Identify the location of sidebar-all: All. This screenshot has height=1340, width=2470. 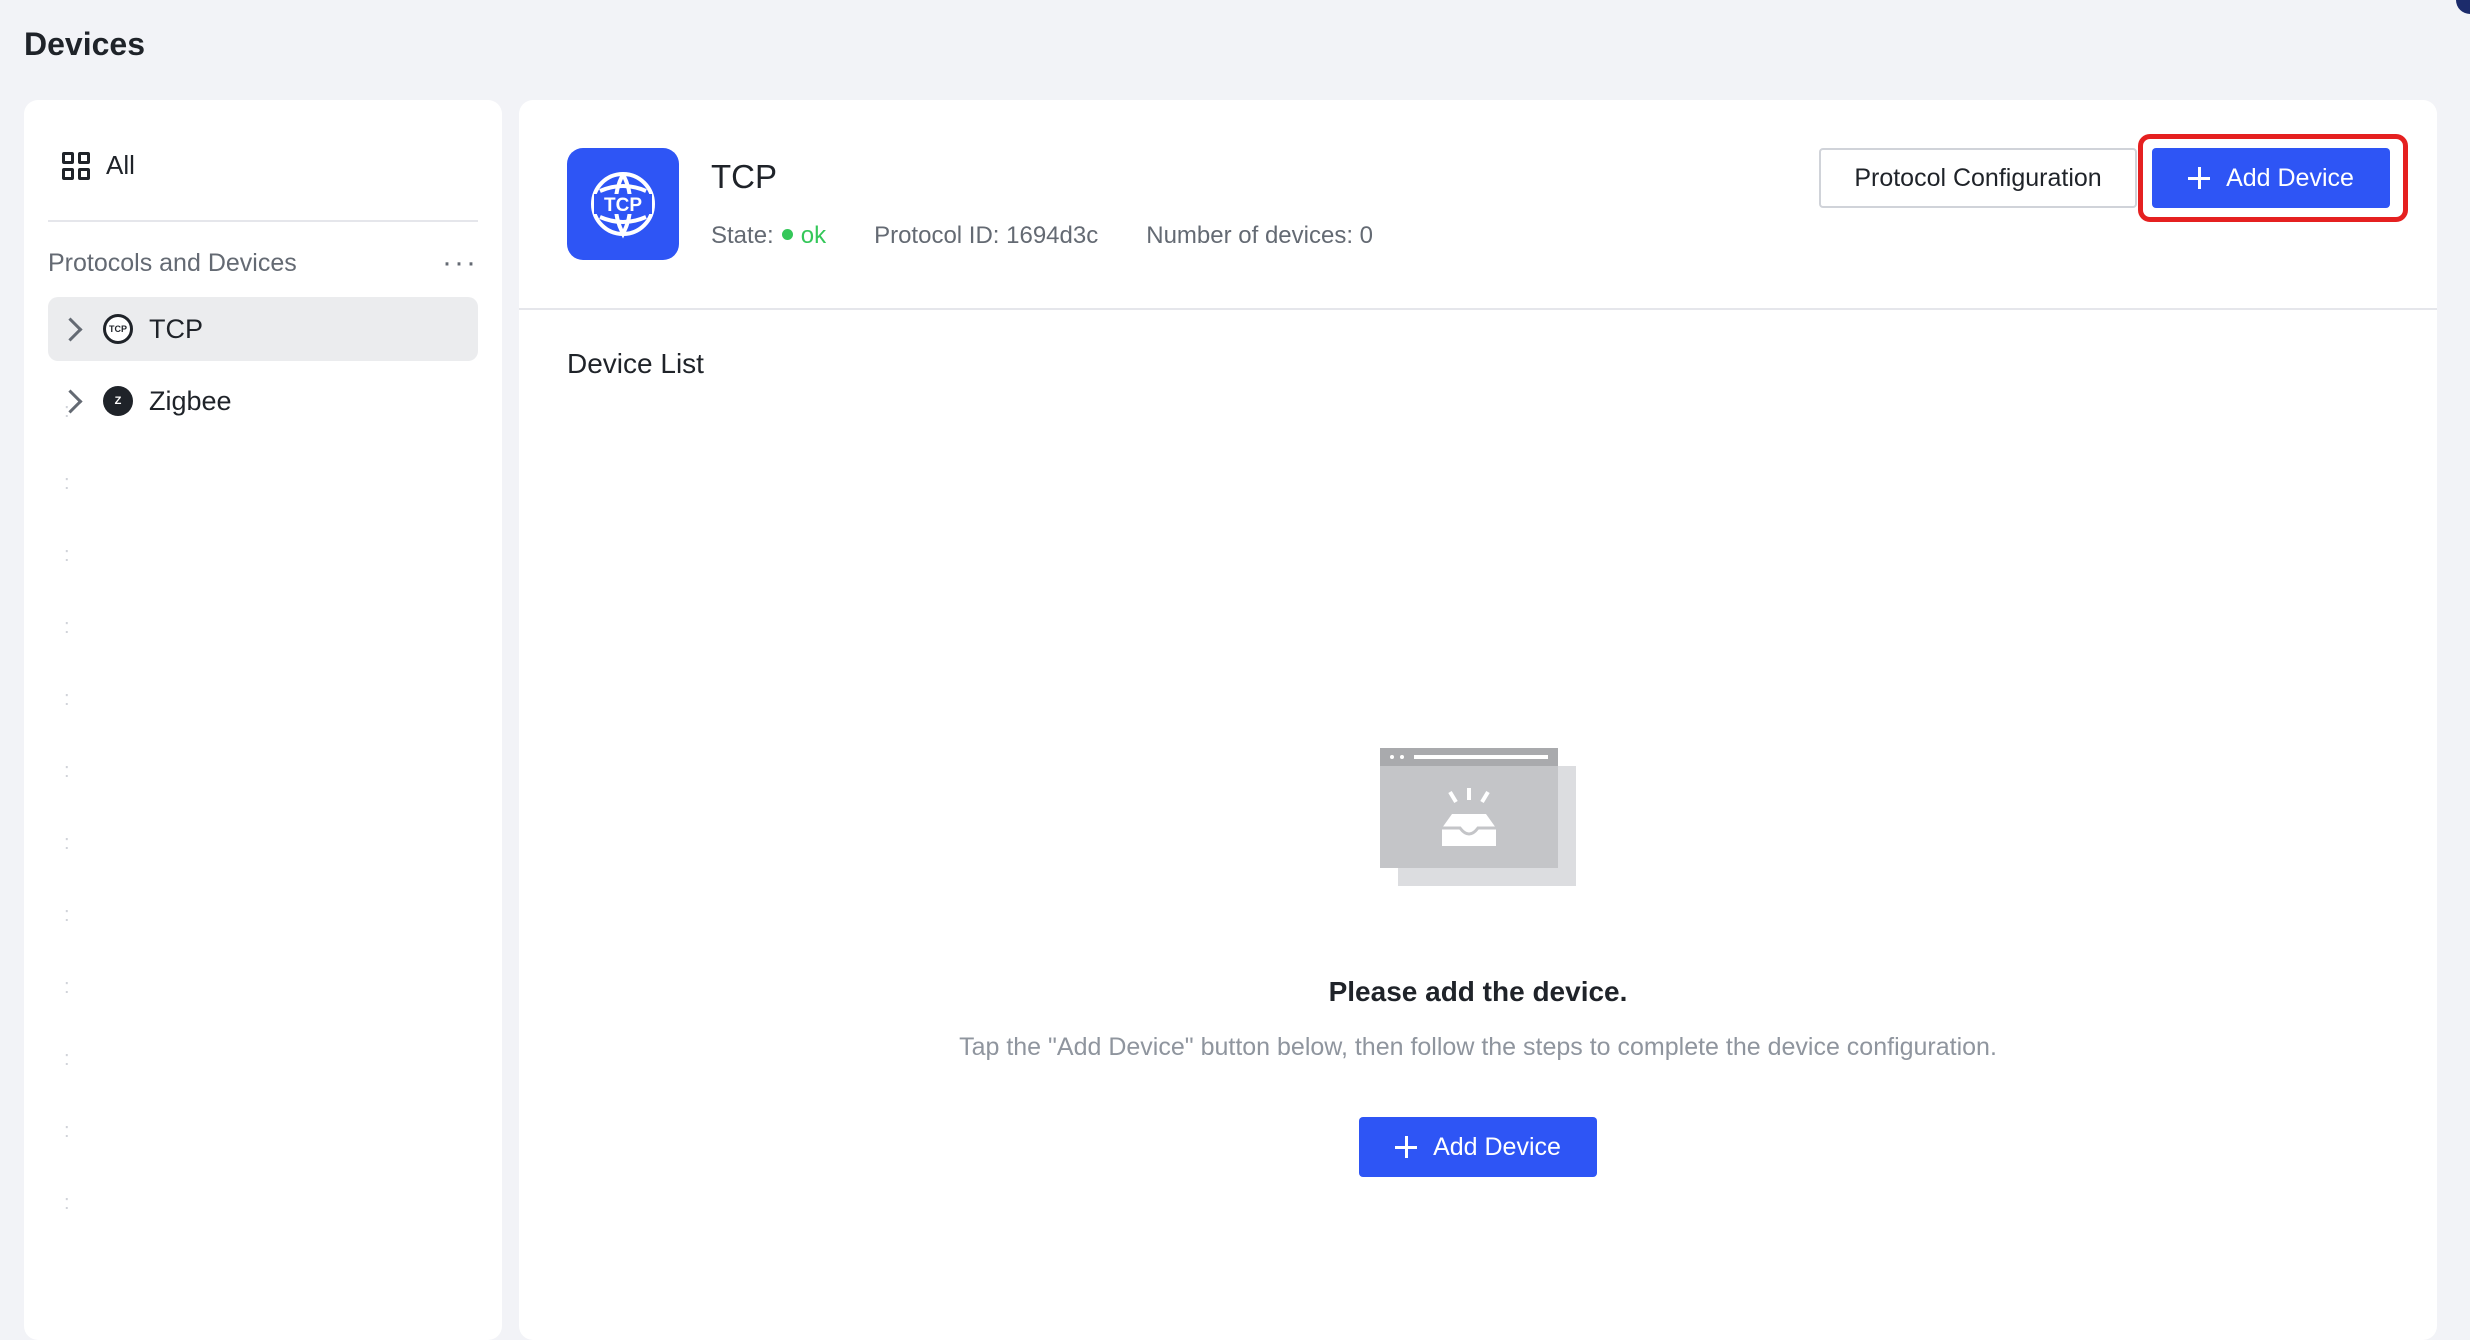
(98, 165).